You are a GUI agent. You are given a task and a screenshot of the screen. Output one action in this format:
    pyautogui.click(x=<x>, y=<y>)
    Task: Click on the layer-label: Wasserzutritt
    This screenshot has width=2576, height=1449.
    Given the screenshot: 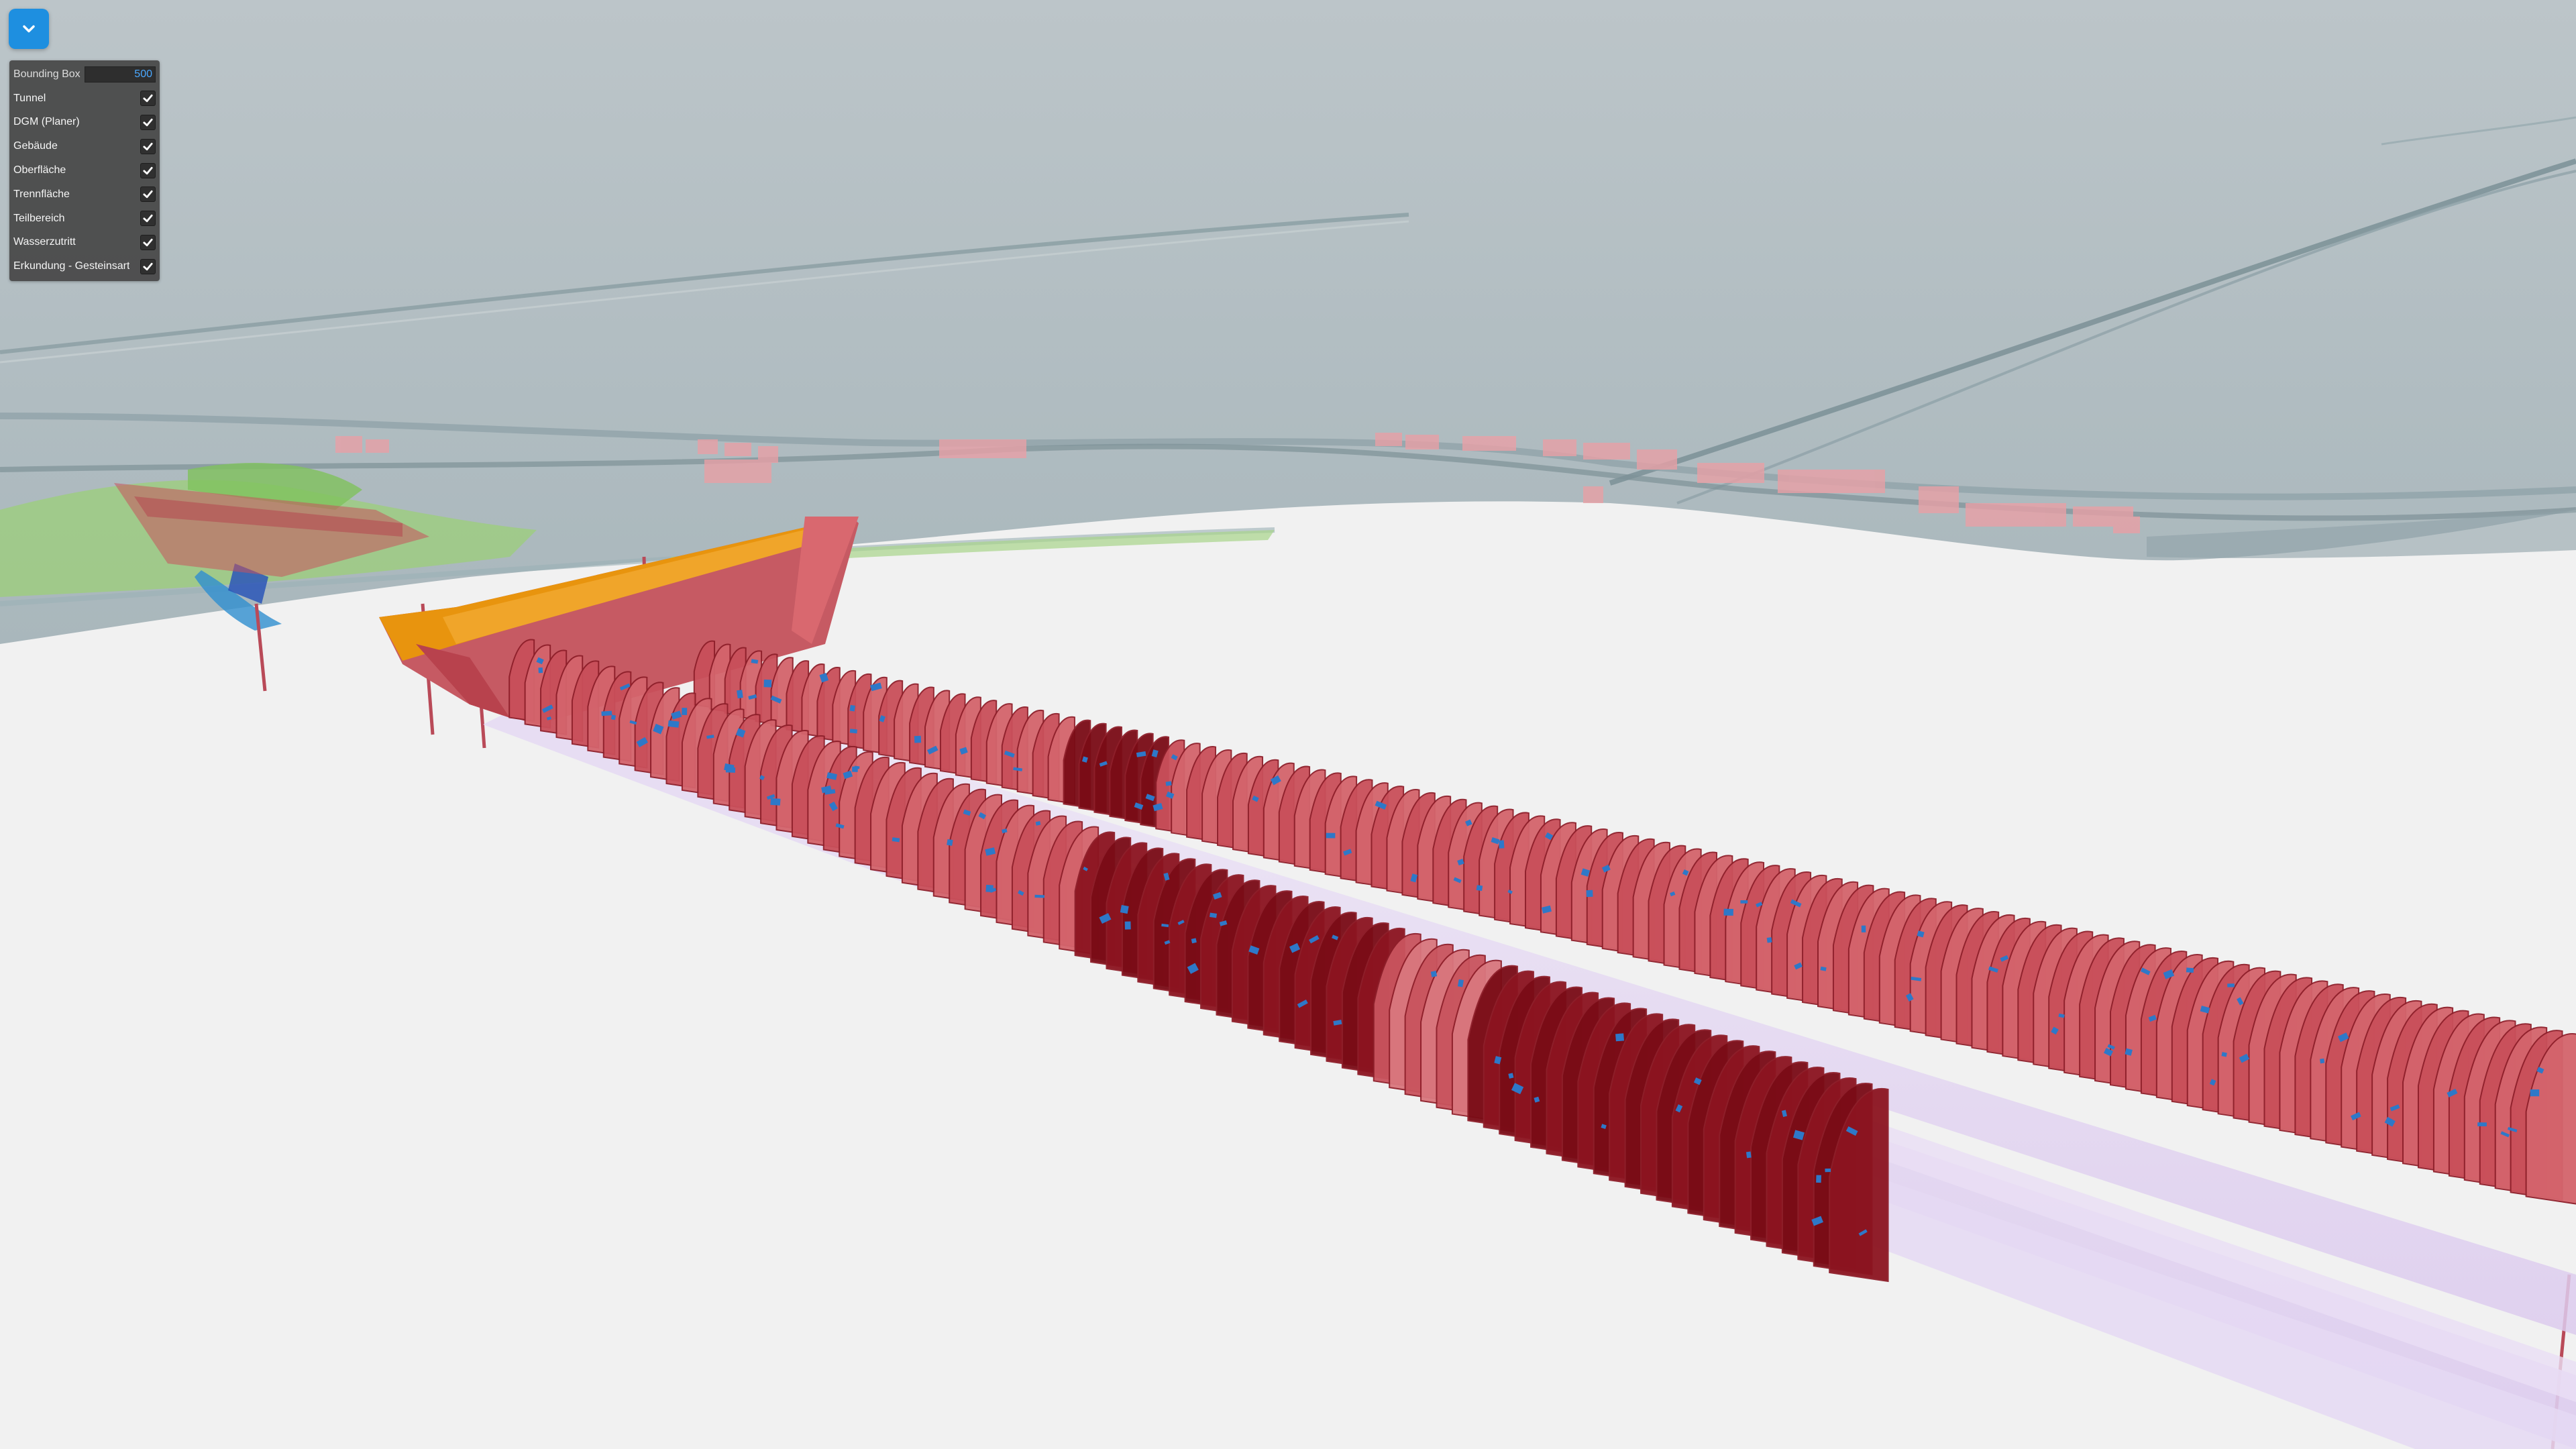 What is the action you would take?
    pyautogui.click(x=44, y=242)
    